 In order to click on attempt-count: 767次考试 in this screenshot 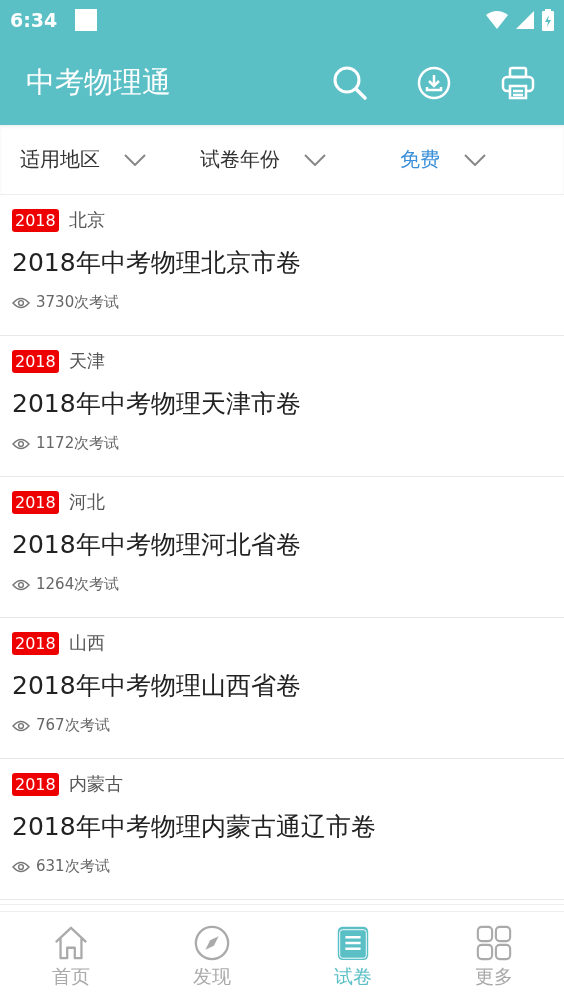, I will do `click(73, 725)`.